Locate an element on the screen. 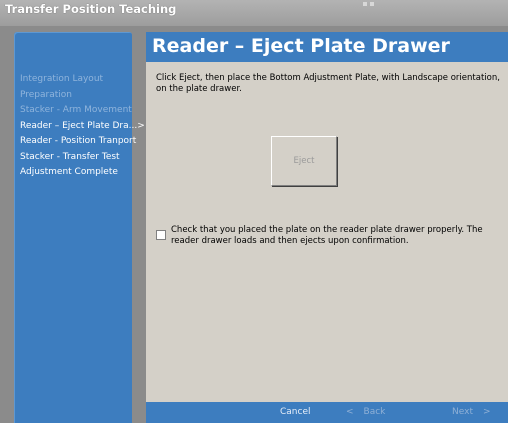 Image resolution: width=508 pixels, height=423 pixels. window-controls is located at coordinates (378, 4).